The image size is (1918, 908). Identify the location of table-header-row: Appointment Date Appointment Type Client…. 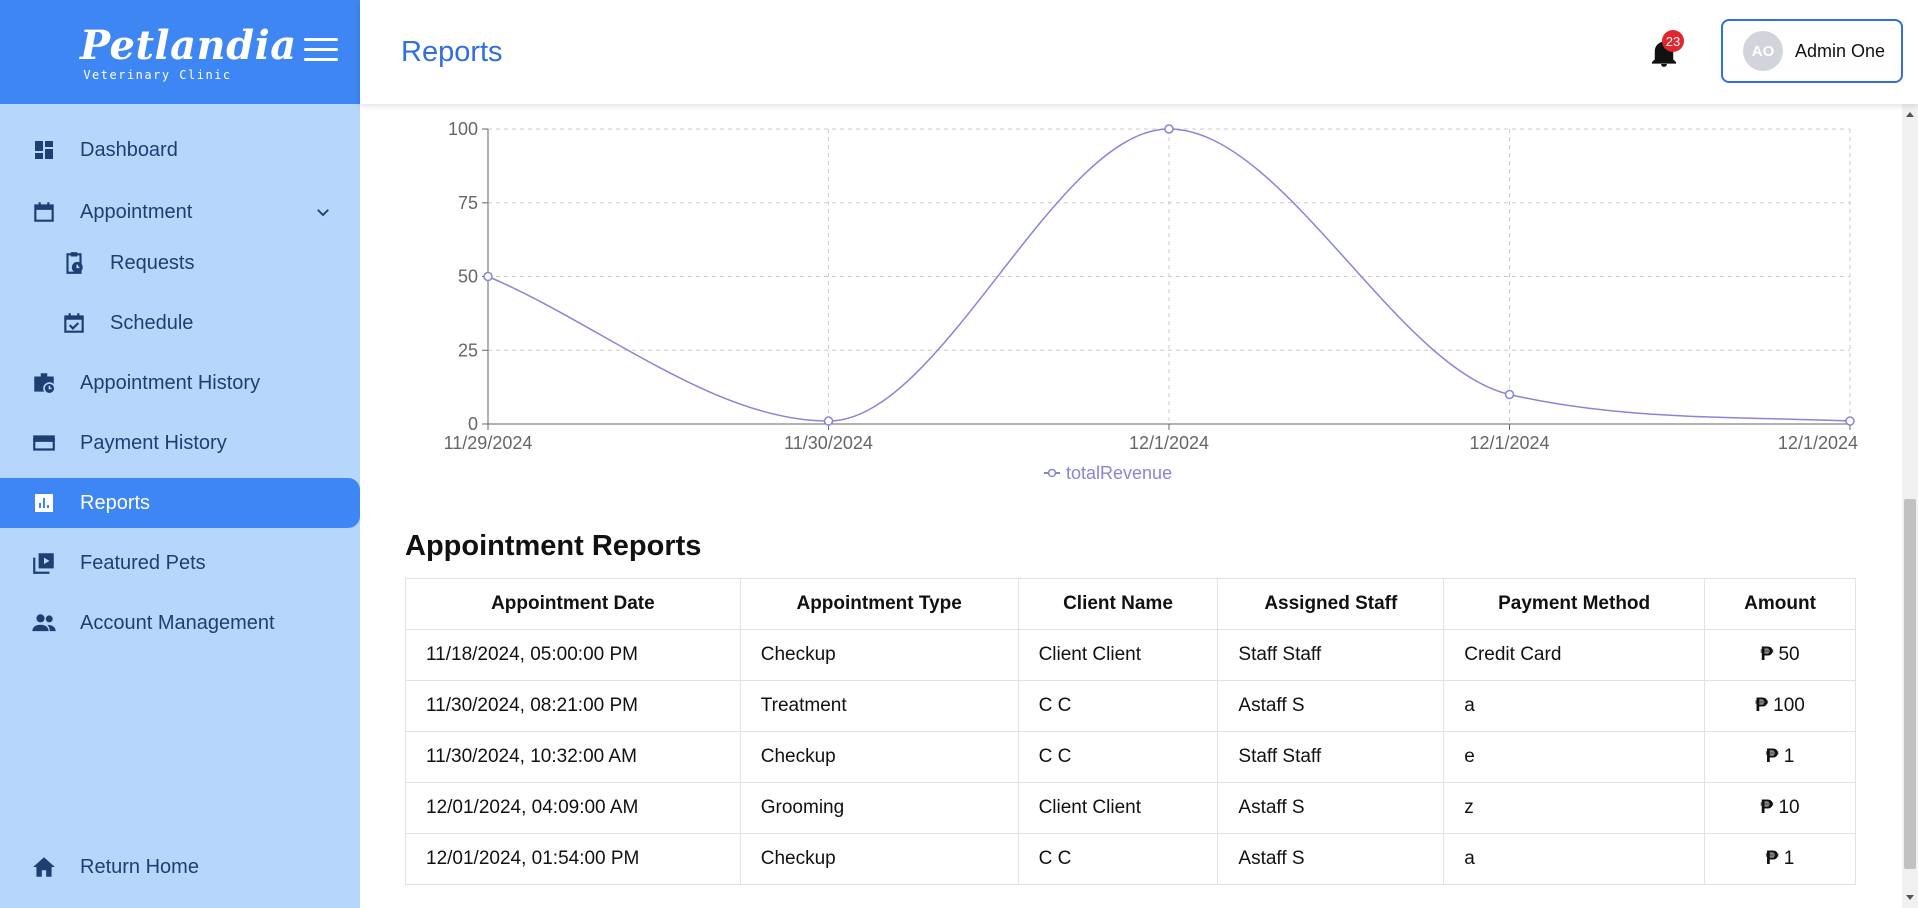
(1130, 604).